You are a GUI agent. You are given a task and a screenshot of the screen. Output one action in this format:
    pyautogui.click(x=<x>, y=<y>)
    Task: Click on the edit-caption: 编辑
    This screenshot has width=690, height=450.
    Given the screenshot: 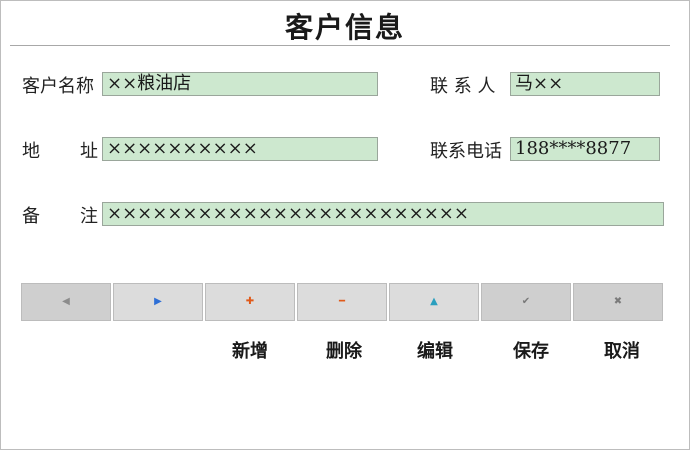 What is the action you would take?
    pyautogui.click(x=435, y=350)
    